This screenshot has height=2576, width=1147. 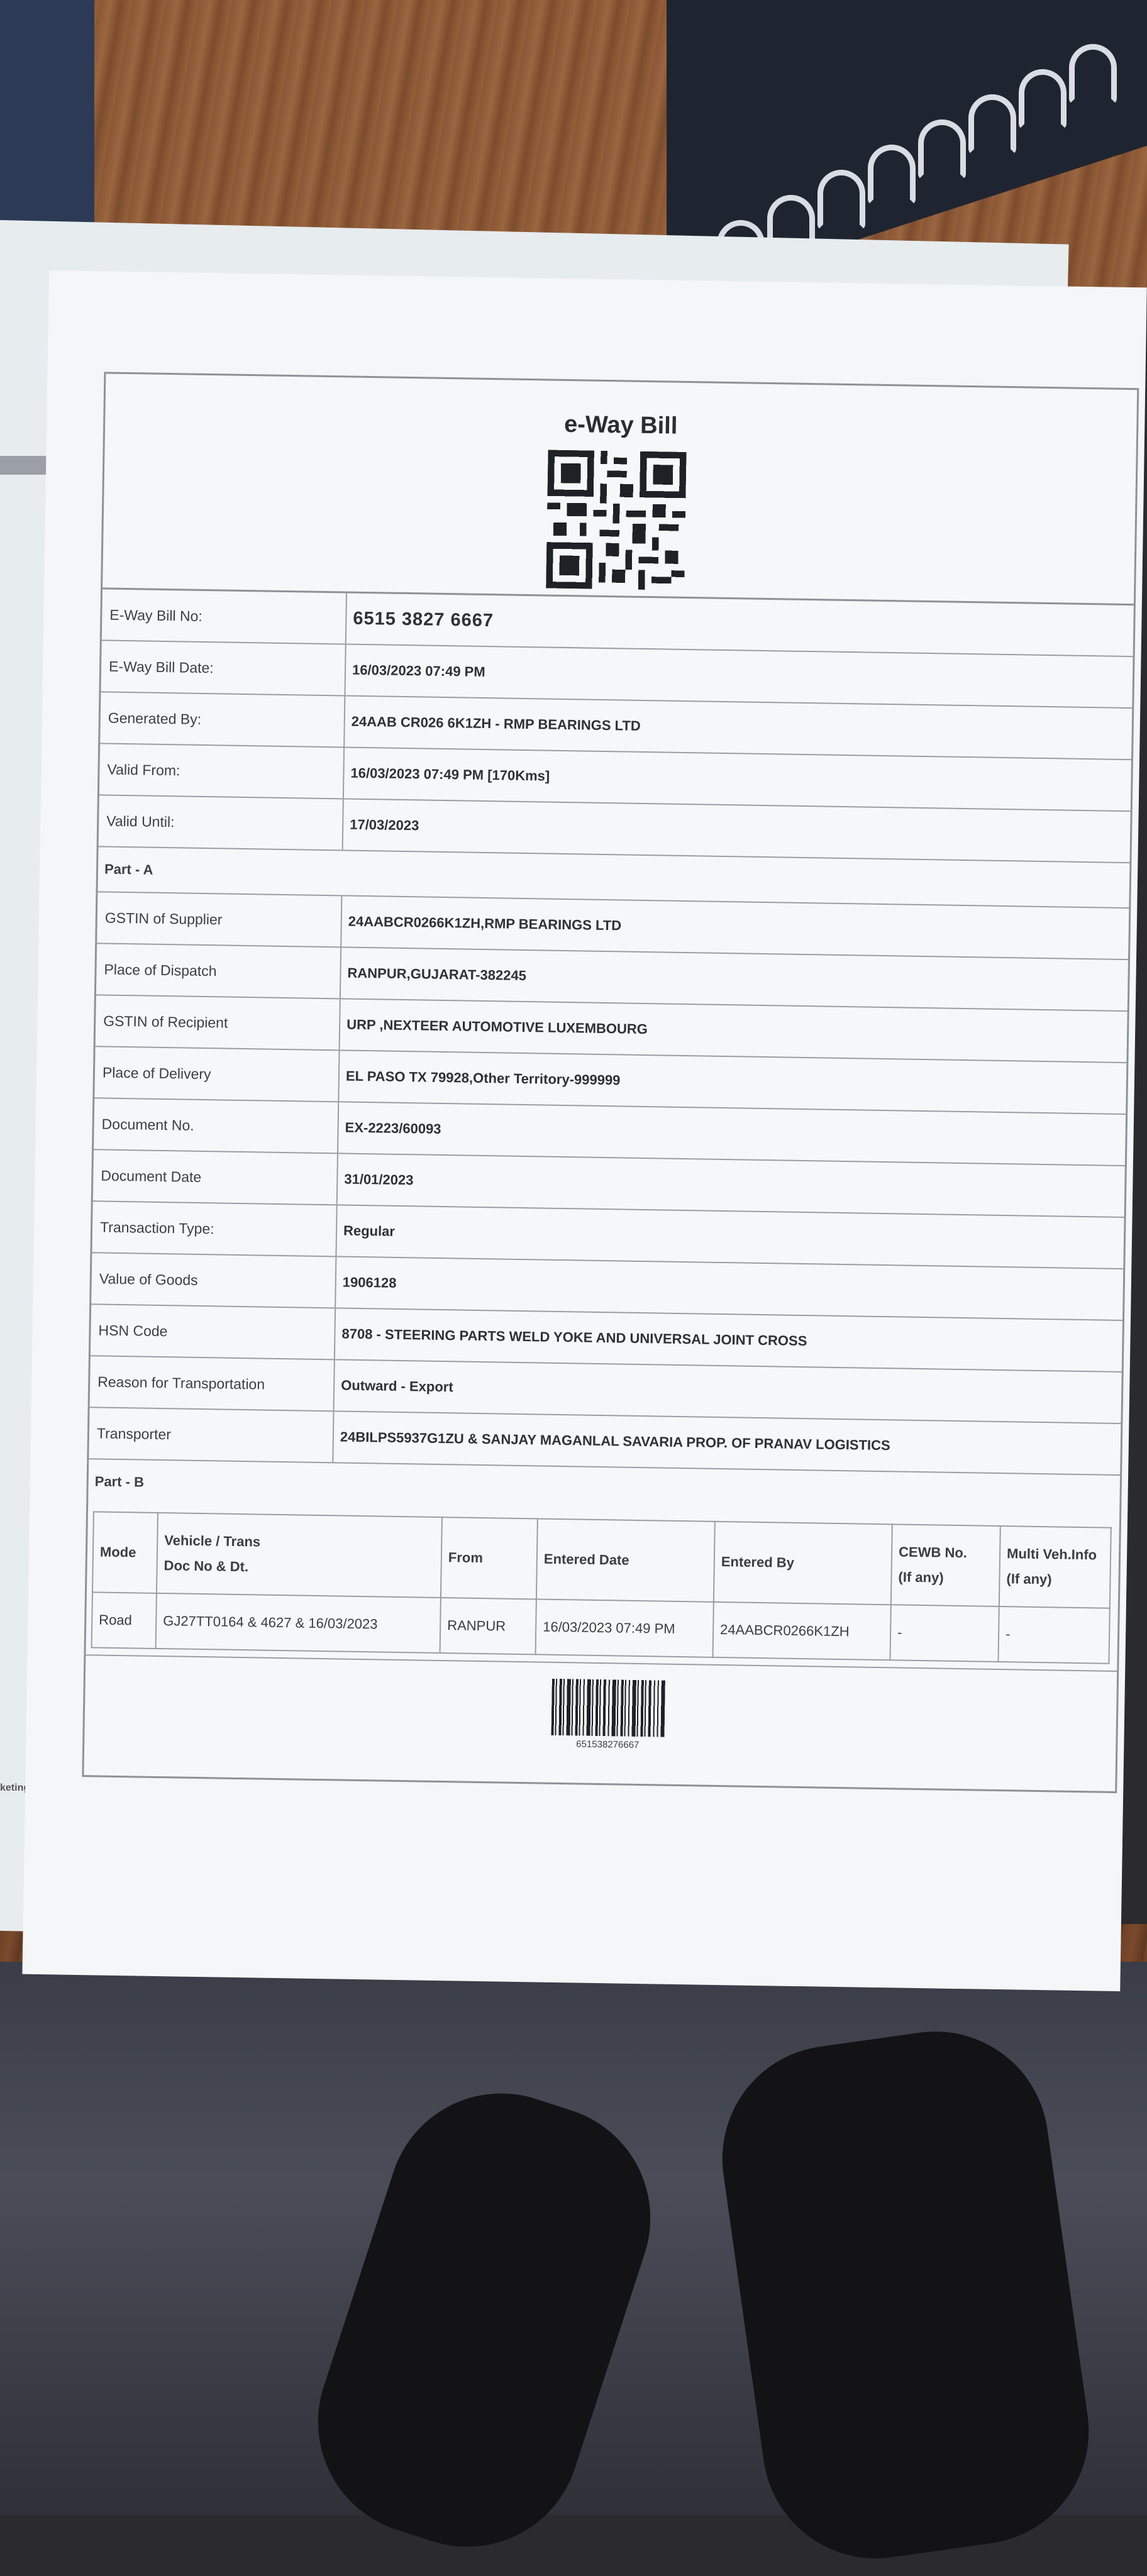 What do you see at coordinates (625, 1560) in the screenshot?
I see `column-header: Entered Date` at bounding box center [625, 1560].